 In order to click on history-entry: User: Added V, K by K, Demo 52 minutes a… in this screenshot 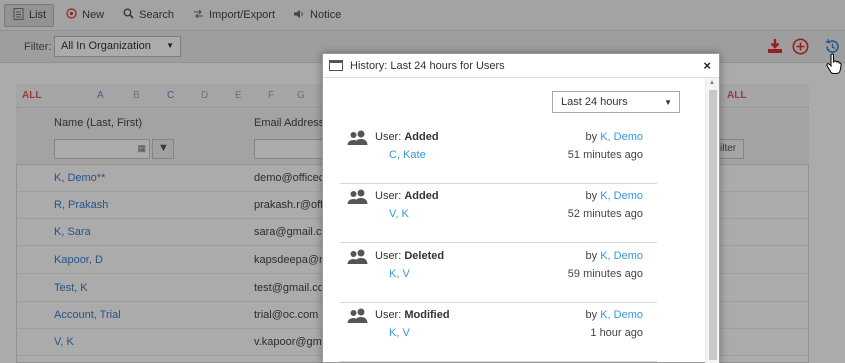, I will do `click(498, 213)`.